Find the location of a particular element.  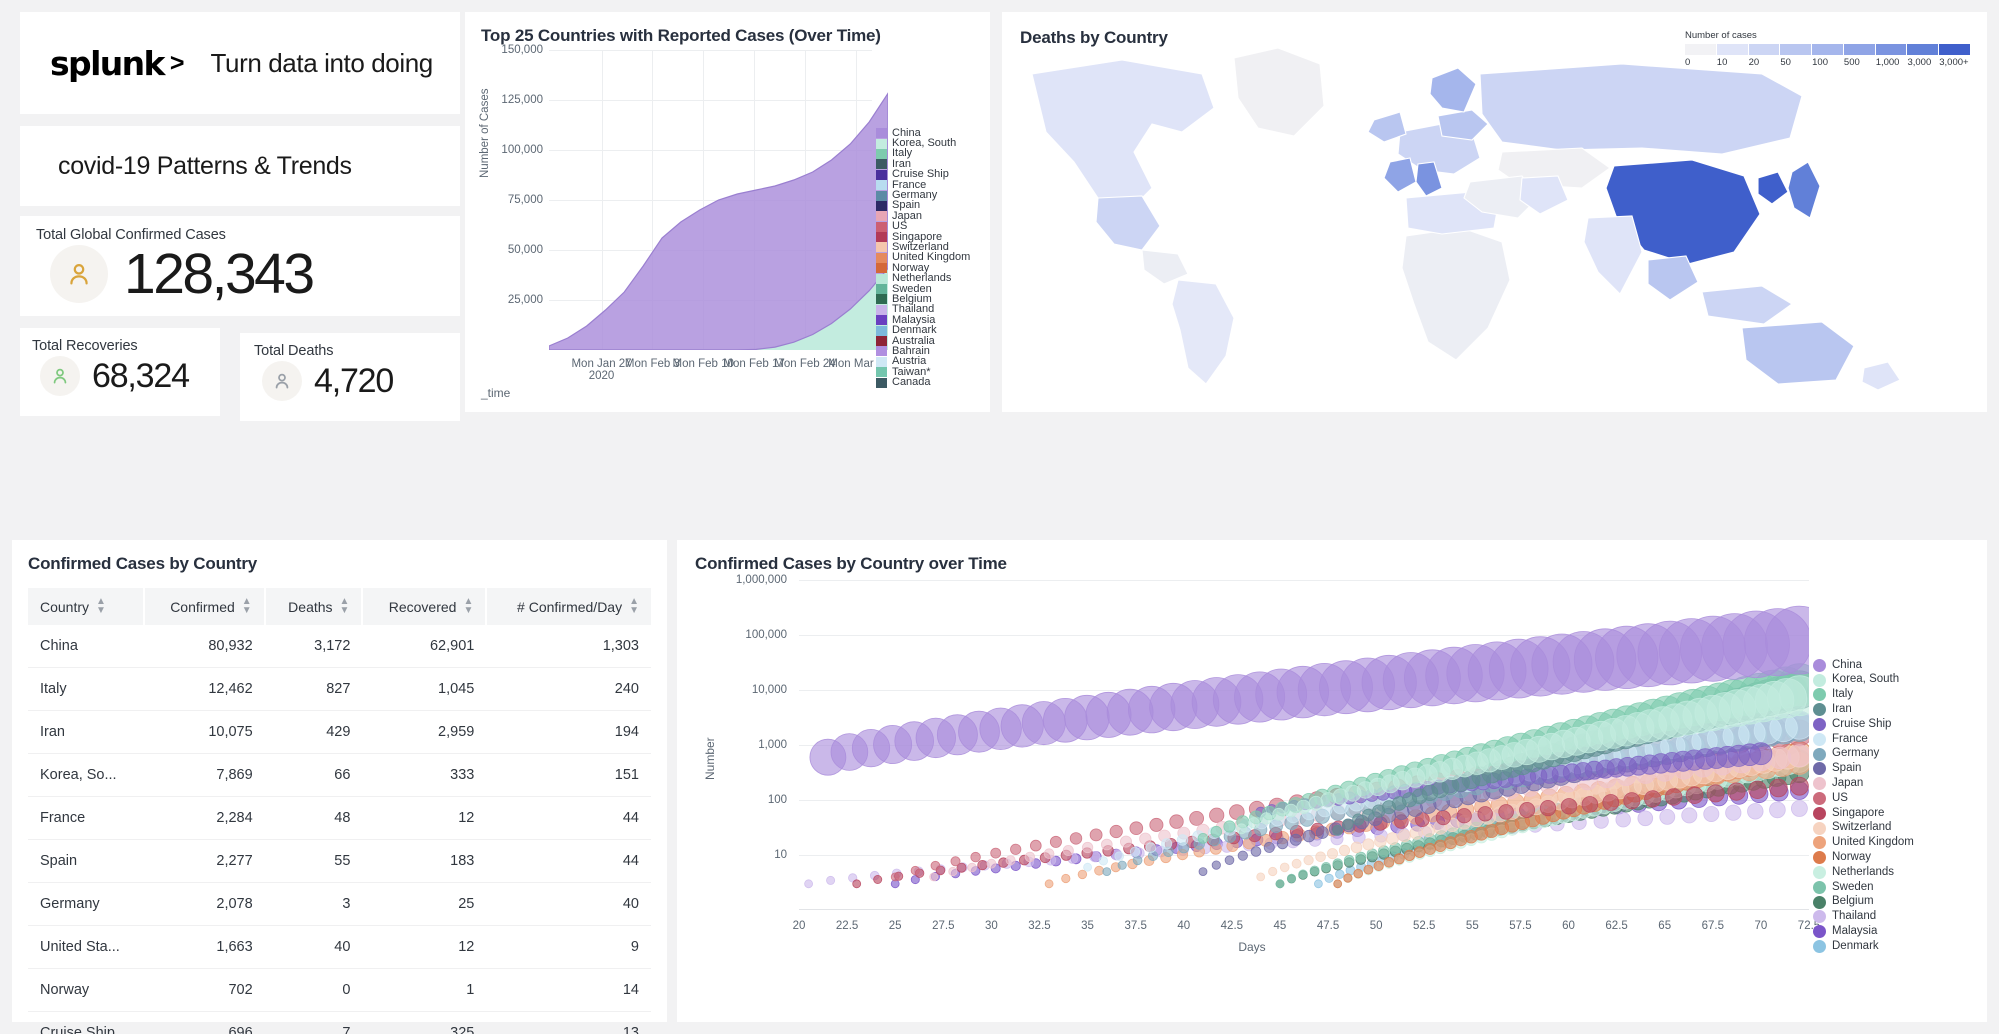

legend-item-united-kingdom: United Kingdom is located at coordinates (1897, 843).